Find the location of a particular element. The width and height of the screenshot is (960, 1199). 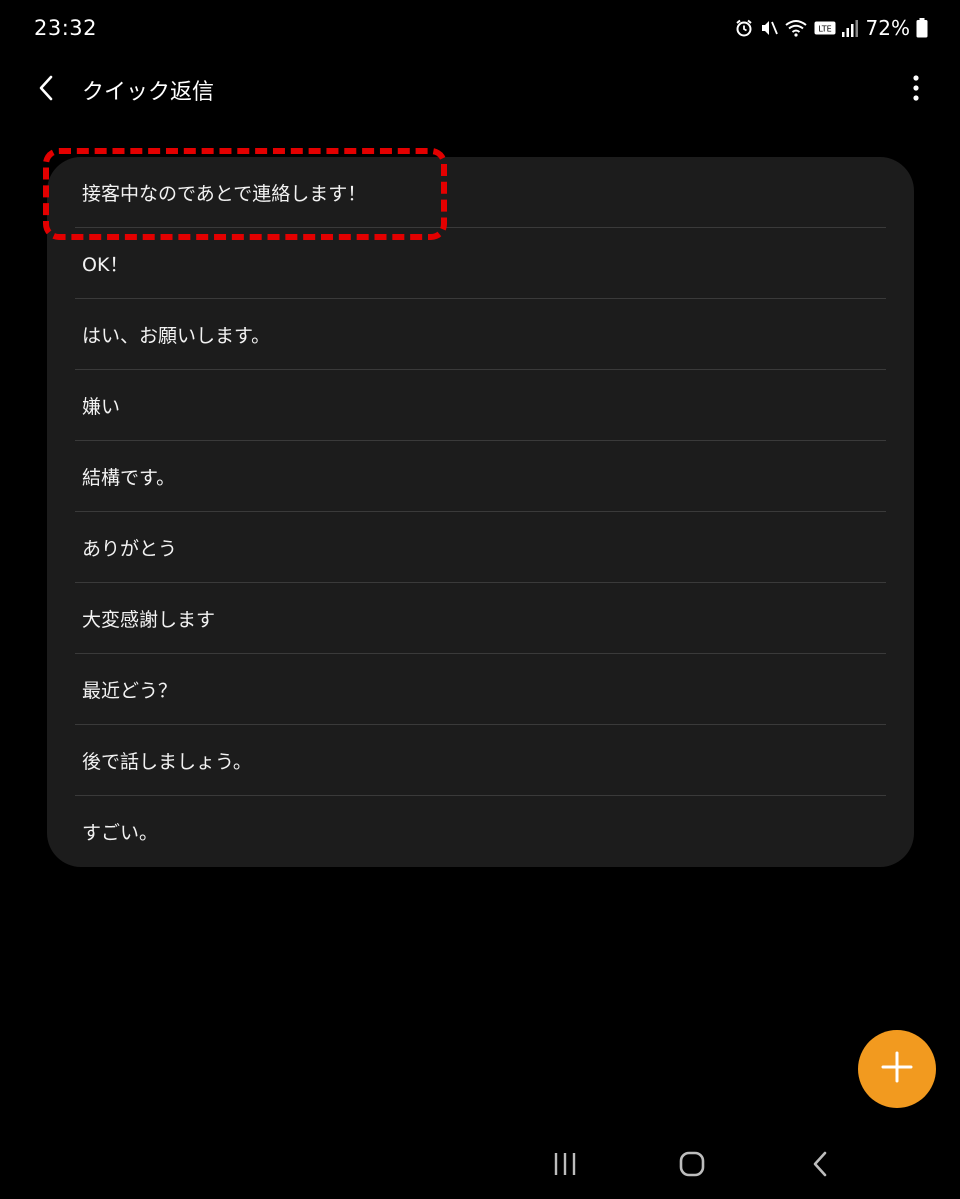

quick-reply-label: 結構です。 is located at coordinates (129, 477).